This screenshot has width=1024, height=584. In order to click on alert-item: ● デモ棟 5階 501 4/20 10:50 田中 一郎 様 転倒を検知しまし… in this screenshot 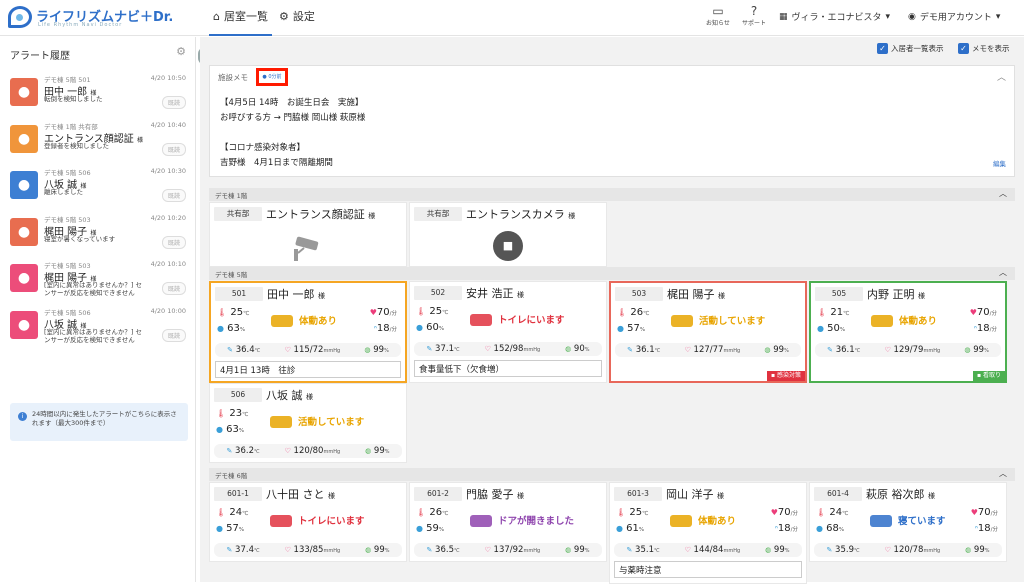, I will do `click(98, 97)`.